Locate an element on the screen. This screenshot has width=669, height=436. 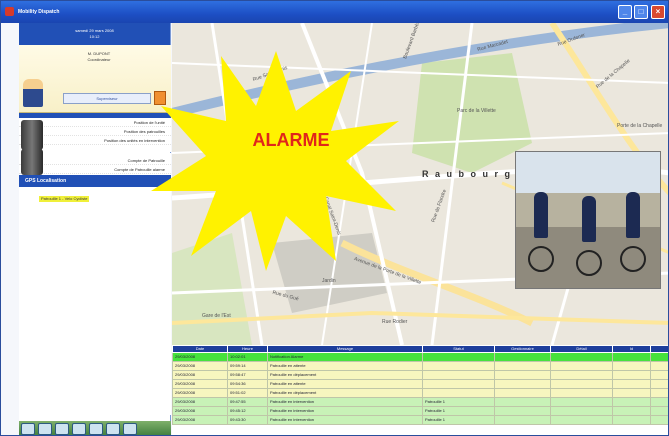
toolbar-home-icon is located at coordinates (28, 429).